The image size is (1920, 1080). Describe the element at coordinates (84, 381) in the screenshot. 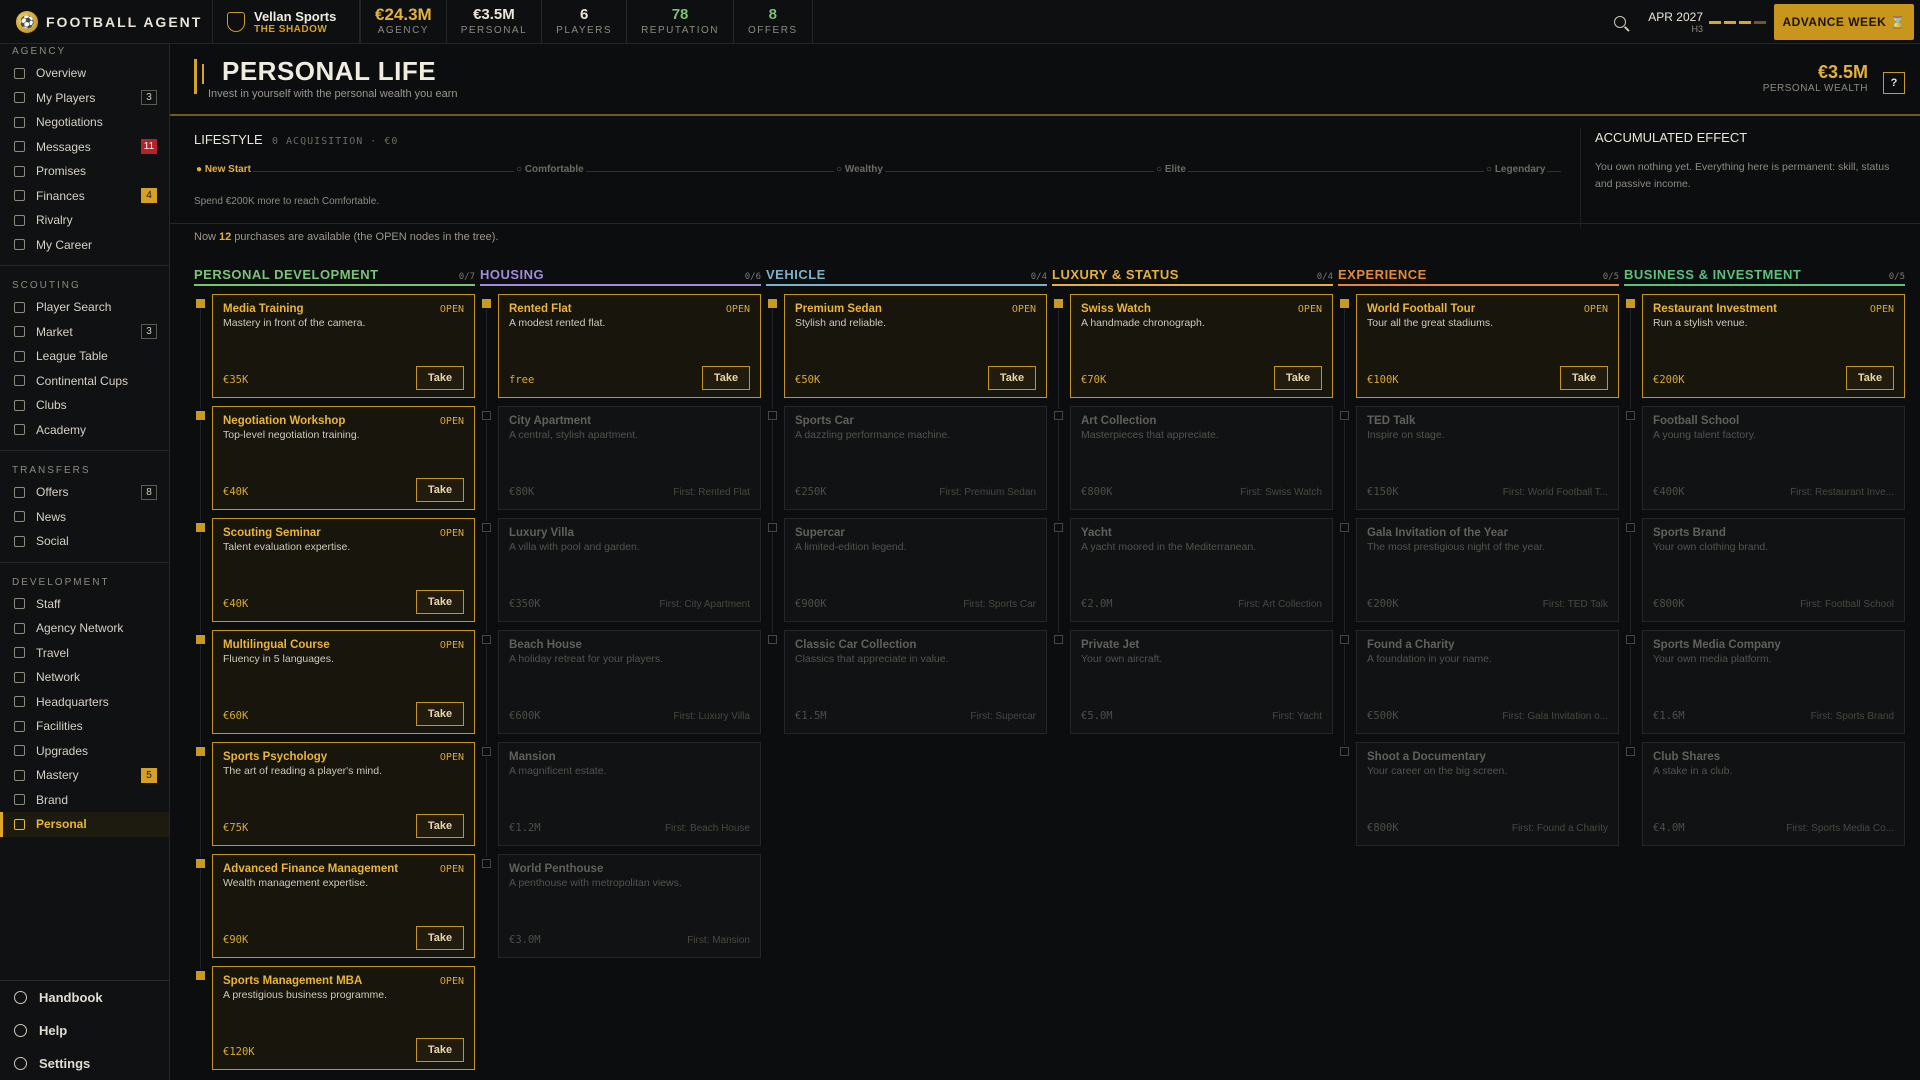

I see `sidebar-item-continental-cups: Continental Cups` at that location.